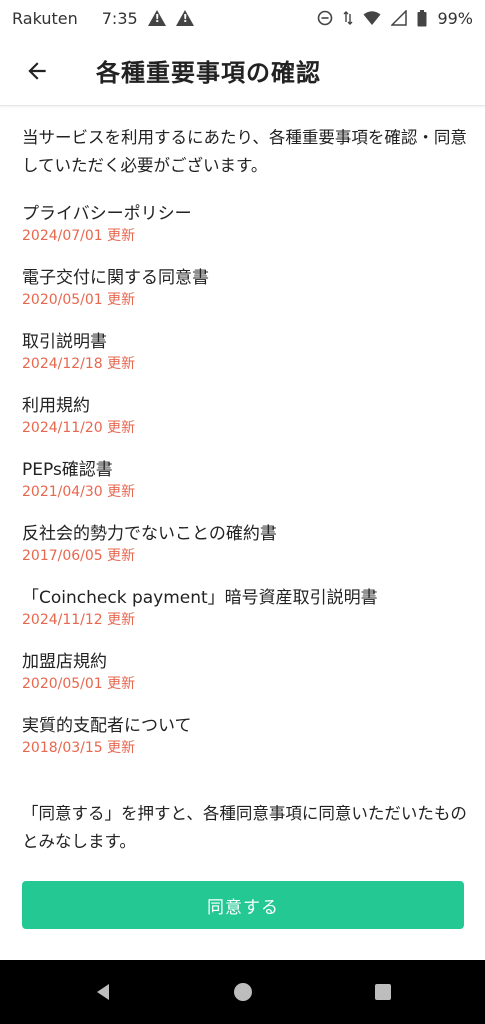 The image size is (485, 1024). What do you see at coordinates (208, 73) in the screenshot?
I see `page-title: 各種重要事項の確認` at bounding box center [208, 73].